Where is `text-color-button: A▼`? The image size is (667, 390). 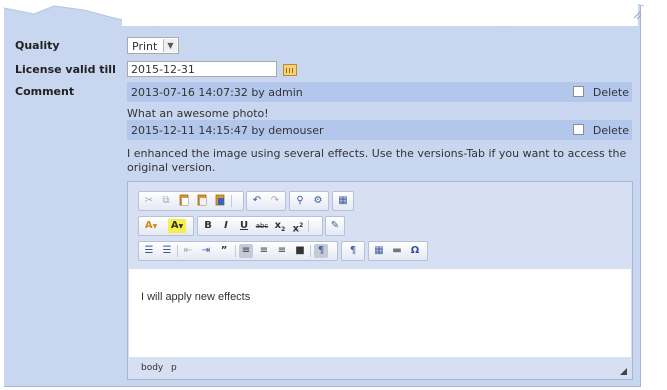
text-color-button: A▼ is located at coordinates (151, 226).